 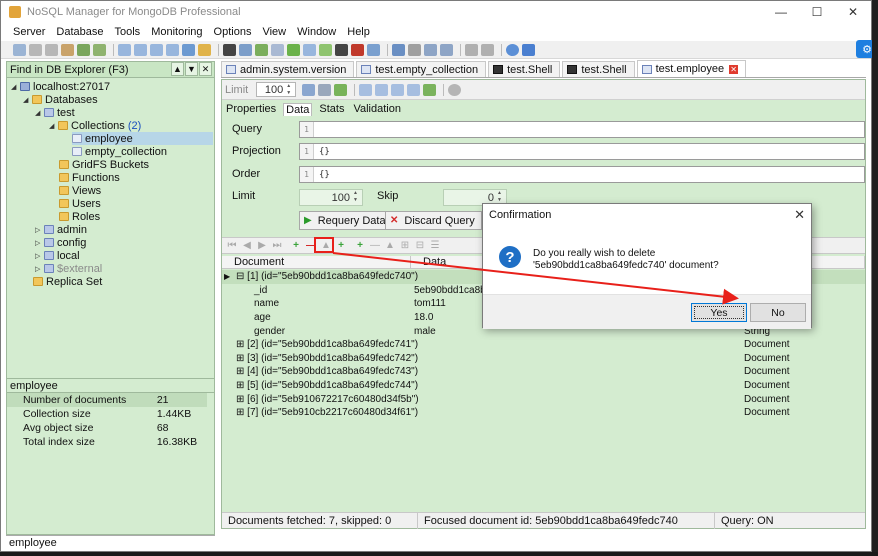 I want to click on collapse-all-icon: ⊟, so click(x=420, y=245).